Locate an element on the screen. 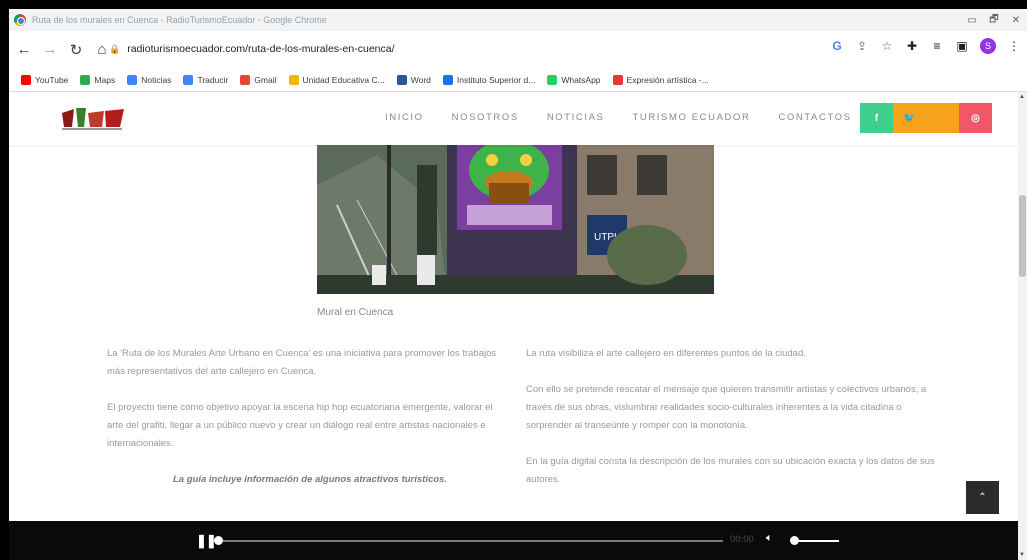 The image size is (1027, 560). school-icon is located at coordinates (293, 79).